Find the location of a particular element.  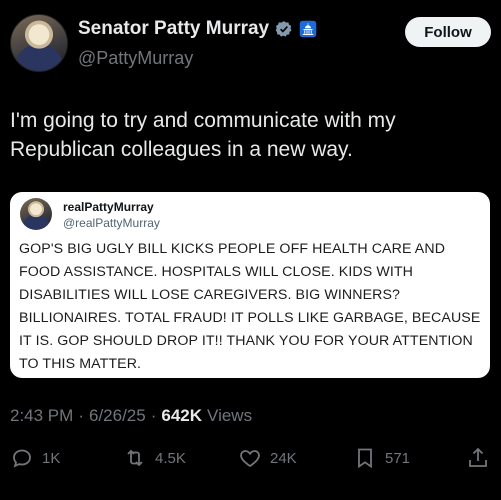

author-avatar is located at coordinates (39, 43).